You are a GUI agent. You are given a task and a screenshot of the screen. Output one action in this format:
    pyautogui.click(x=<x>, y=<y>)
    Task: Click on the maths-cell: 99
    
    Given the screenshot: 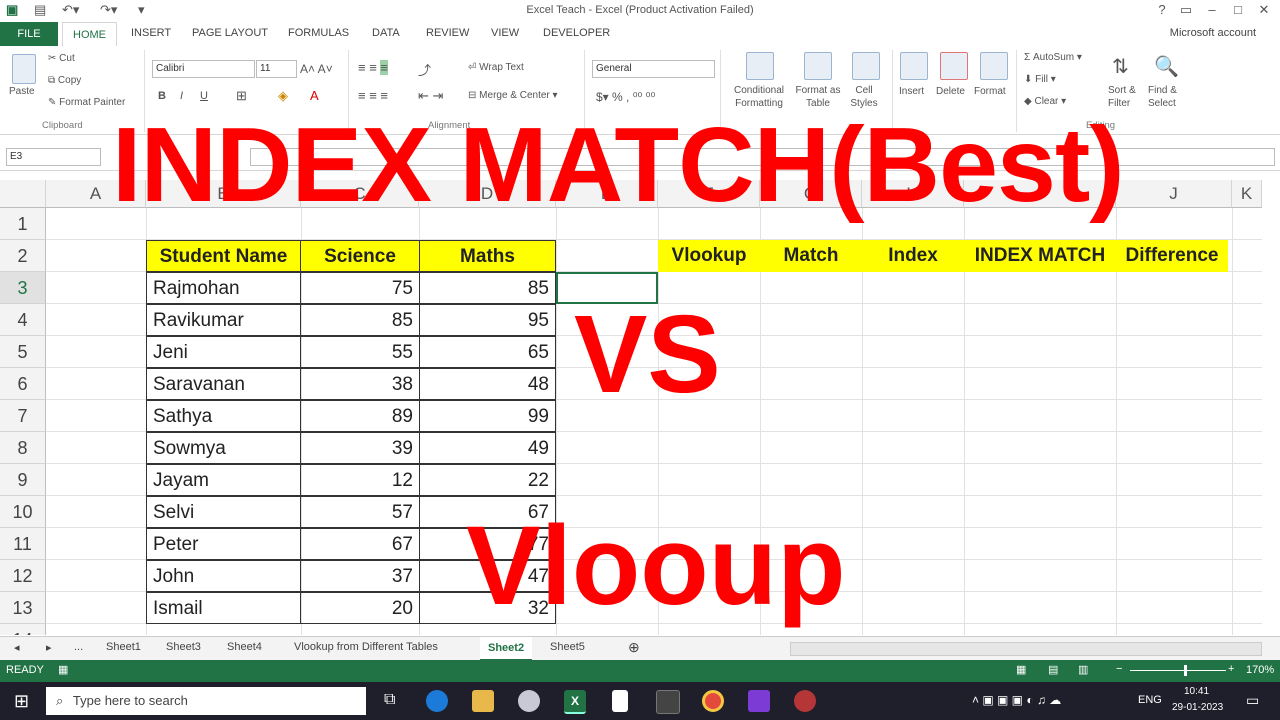 What is the action you would take?
    pyautogui.click(x=487, y=416)
    